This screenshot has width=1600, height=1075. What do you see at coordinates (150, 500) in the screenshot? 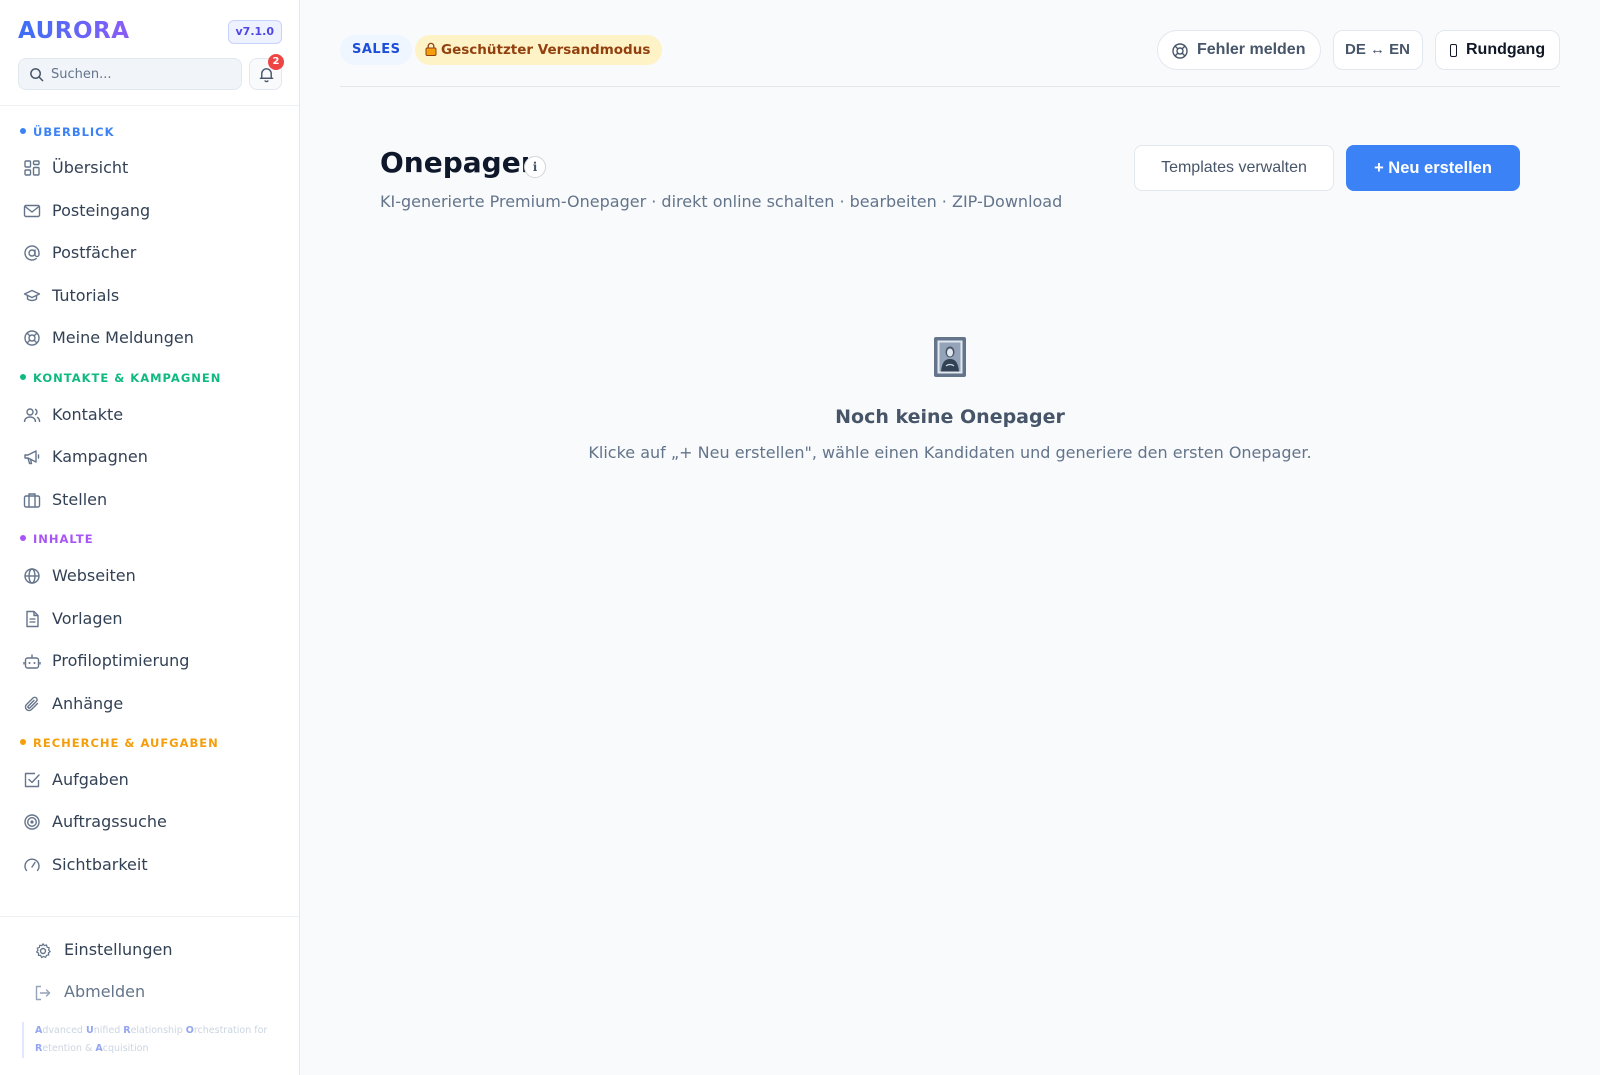
I see `sidebar-item-stellen: Stellen` at bounding box center [150, 500].